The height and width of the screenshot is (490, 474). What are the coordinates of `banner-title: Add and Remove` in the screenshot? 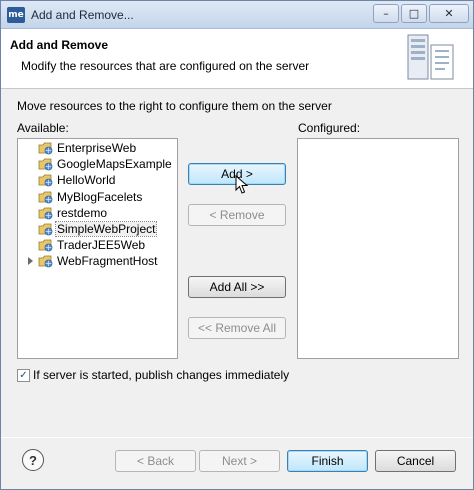 It's located at (59, 45).